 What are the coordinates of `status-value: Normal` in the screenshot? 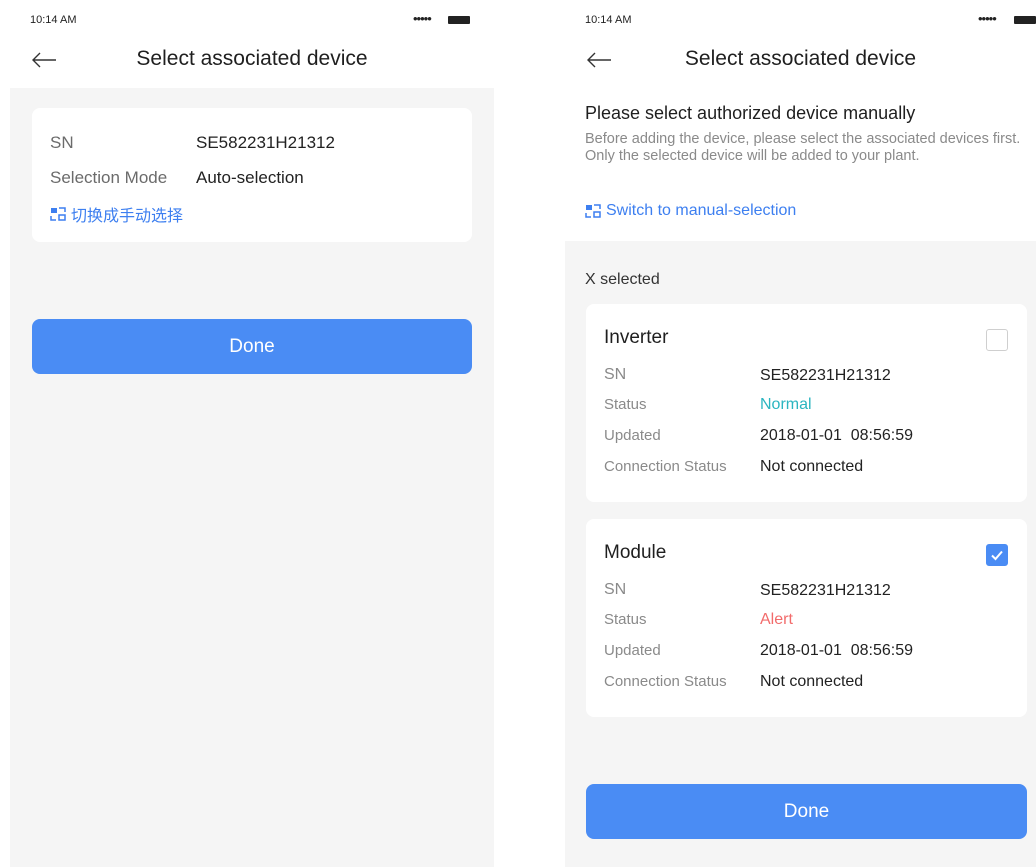 It's located at (786, 404).